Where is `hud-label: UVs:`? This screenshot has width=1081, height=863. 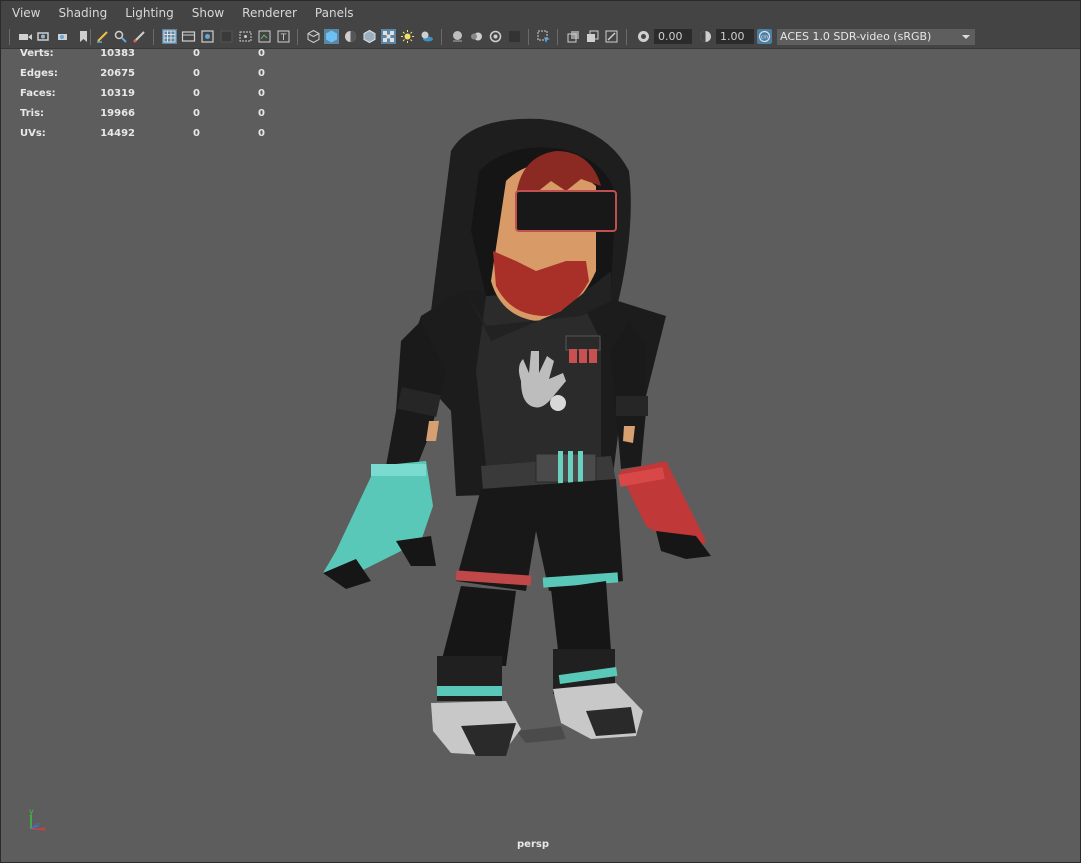 hud-label: UVs: is located at coordinates (33, 133).